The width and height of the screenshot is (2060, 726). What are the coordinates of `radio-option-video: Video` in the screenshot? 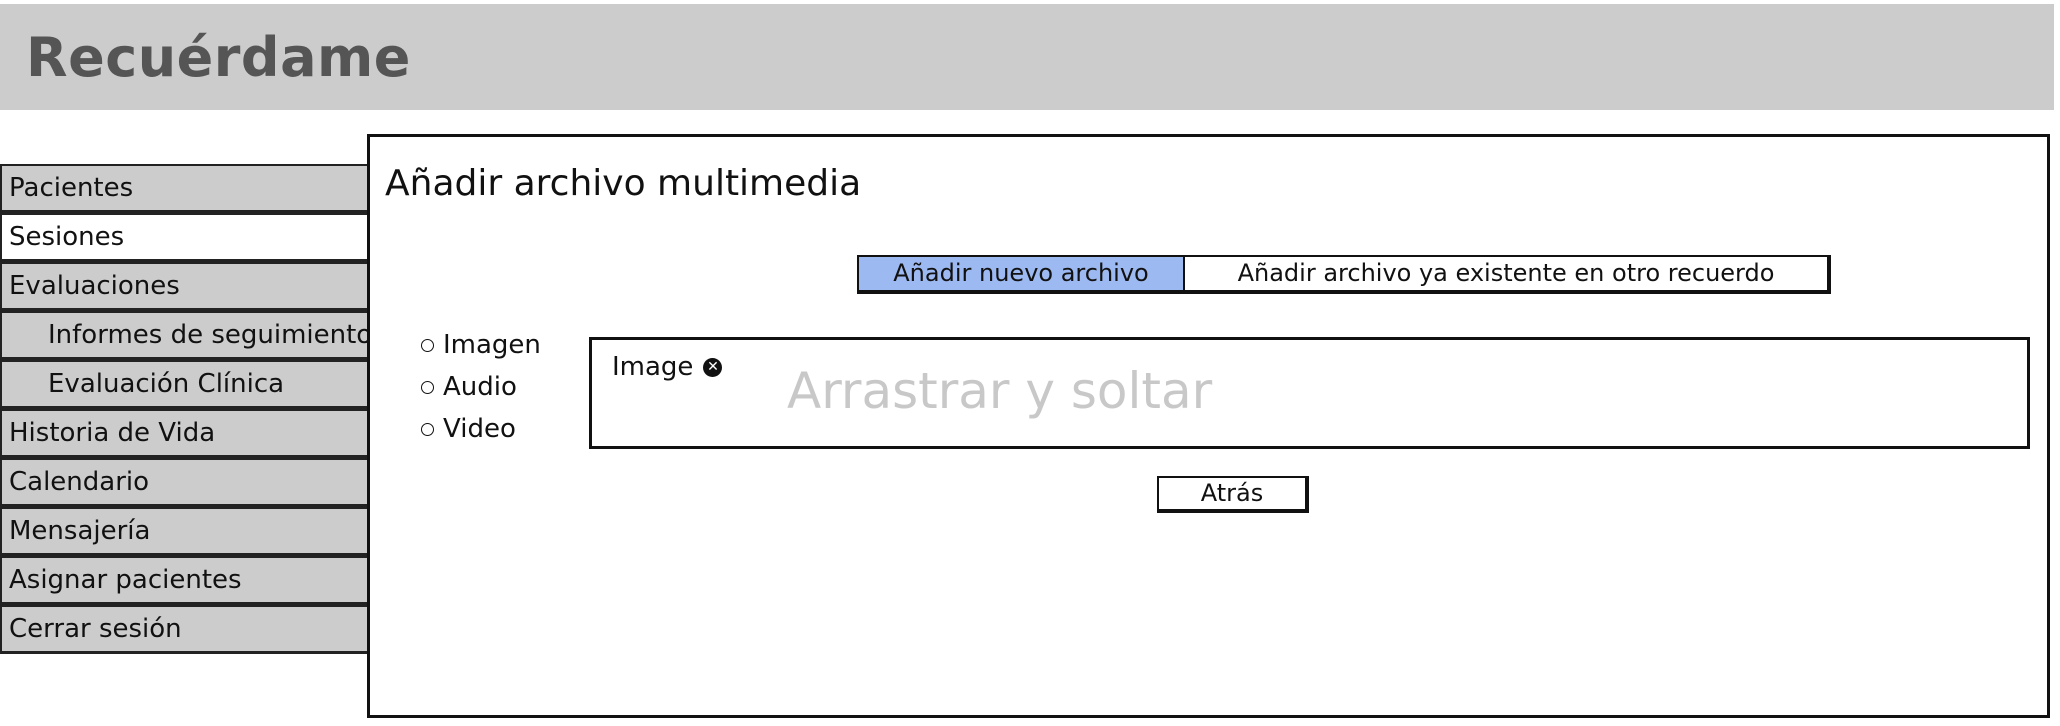 It's located at (481, 429).